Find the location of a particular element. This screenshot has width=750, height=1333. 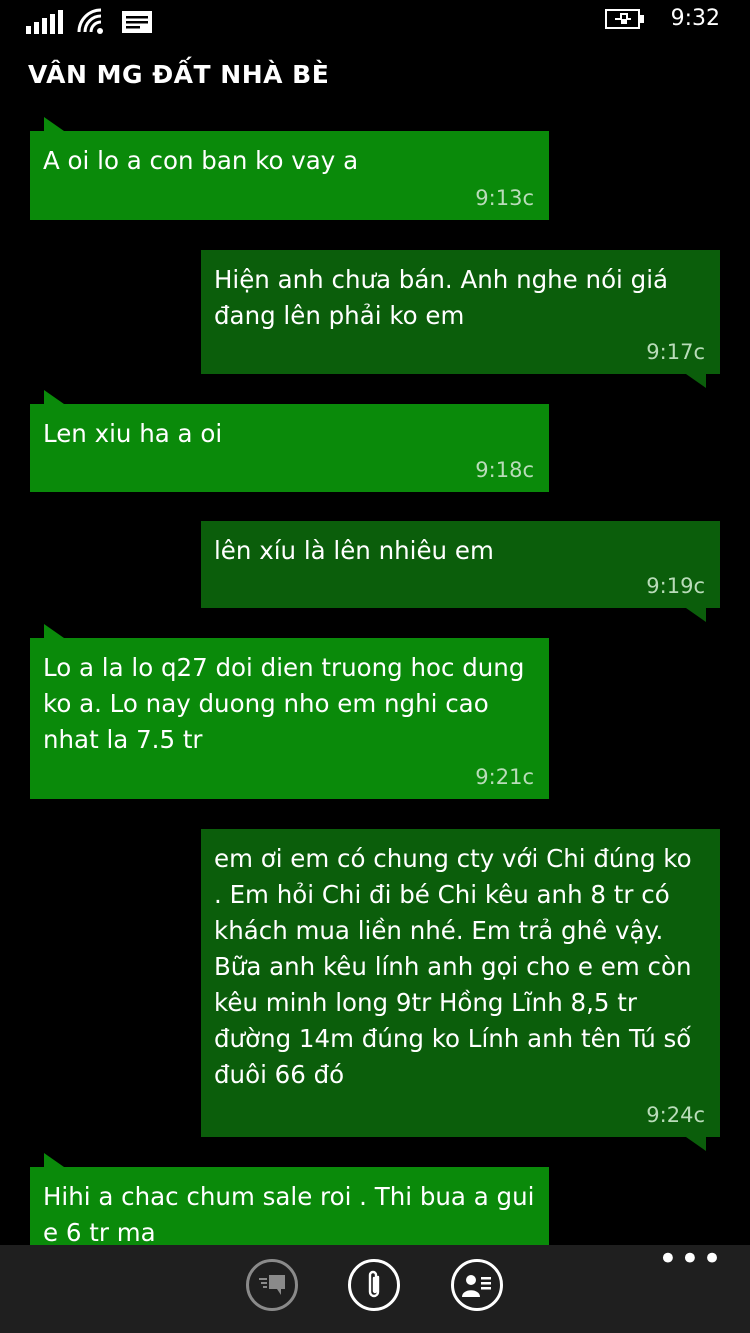

app-bar: ••• is located at coordinates (375, 1287).